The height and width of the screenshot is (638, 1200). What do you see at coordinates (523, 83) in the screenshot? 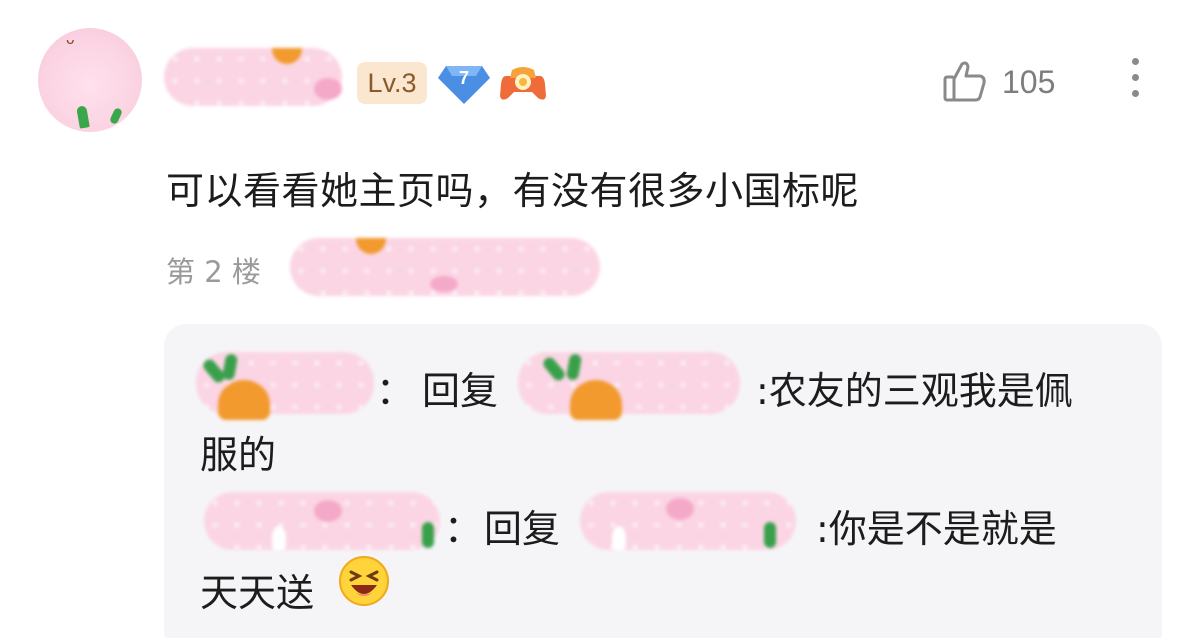
I see `game-controller-icon` at bounding box center [523, 83].